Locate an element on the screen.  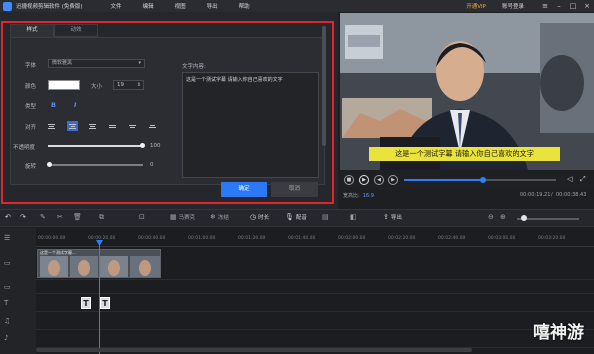
rotate-slider-handle is located at coordinates (49, 164).